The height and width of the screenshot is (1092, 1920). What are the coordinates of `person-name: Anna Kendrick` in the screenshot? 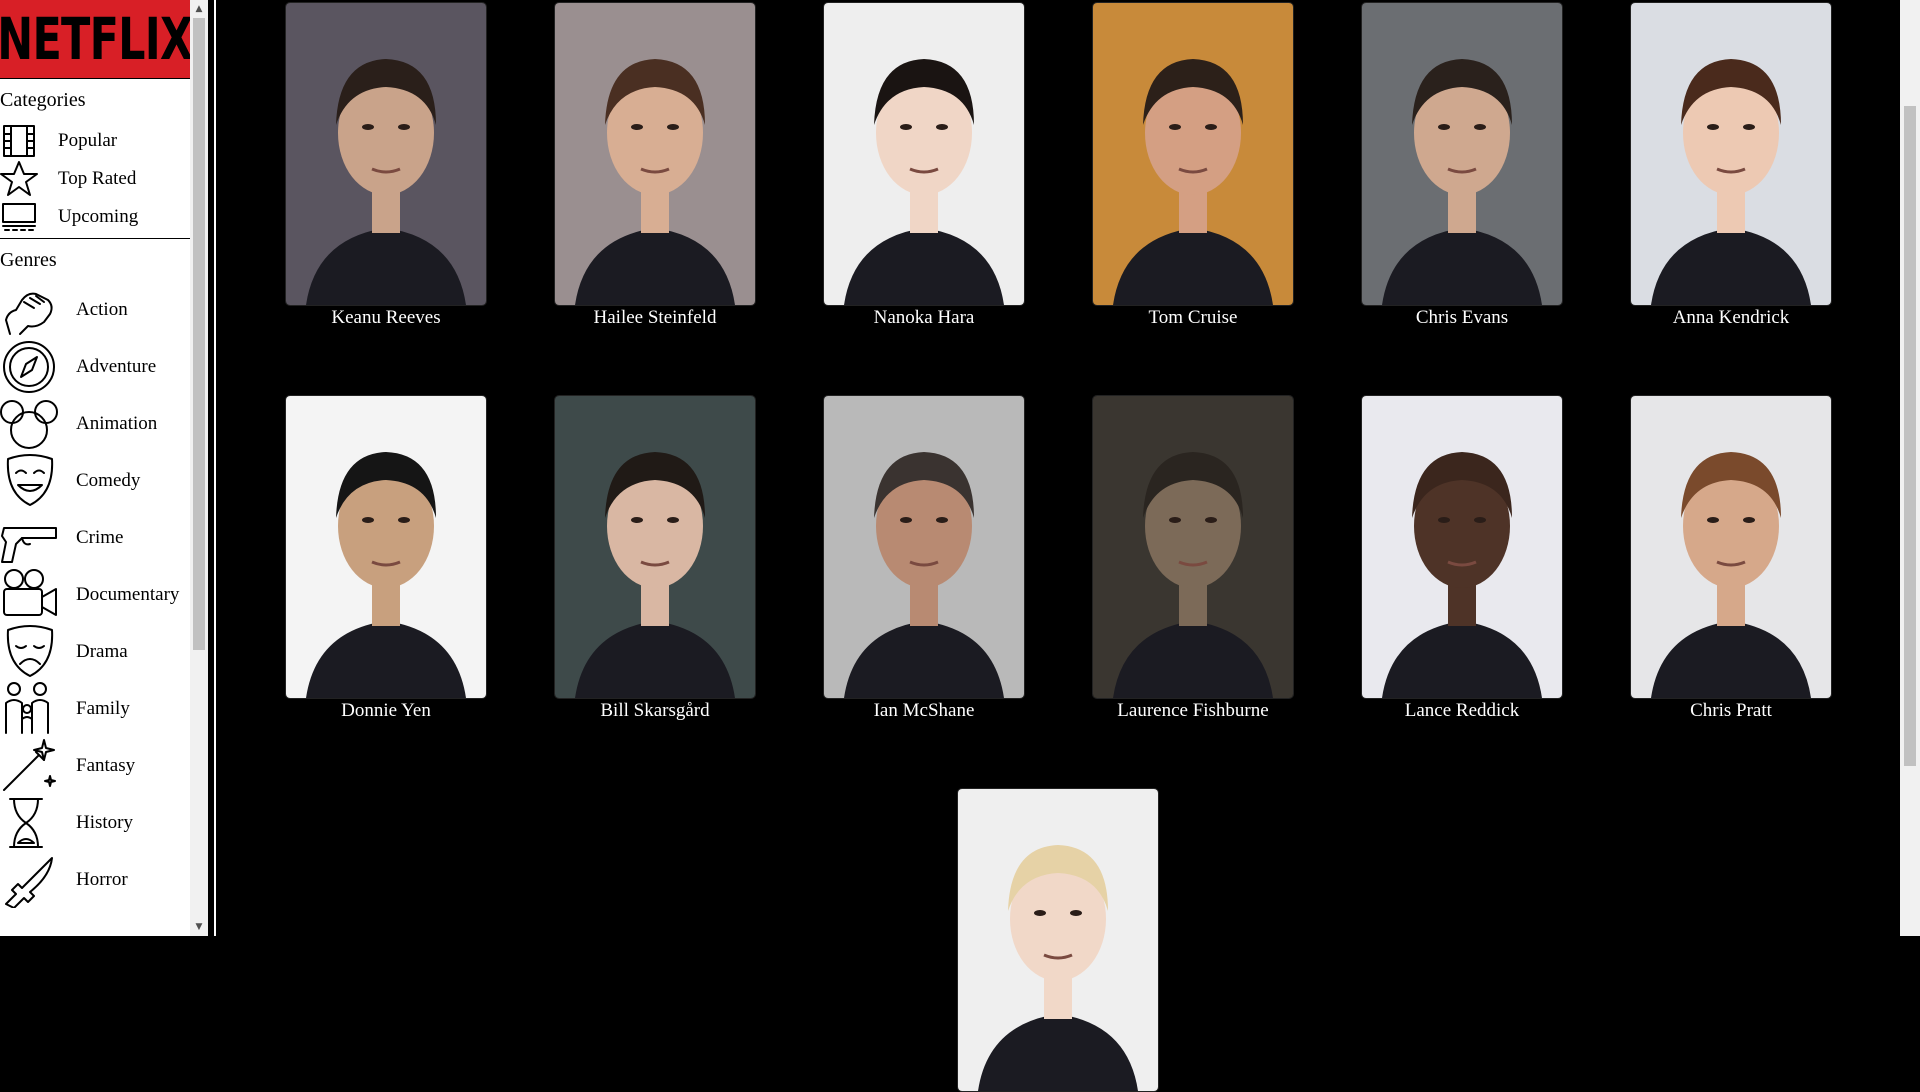 It's located at (1731, 318).